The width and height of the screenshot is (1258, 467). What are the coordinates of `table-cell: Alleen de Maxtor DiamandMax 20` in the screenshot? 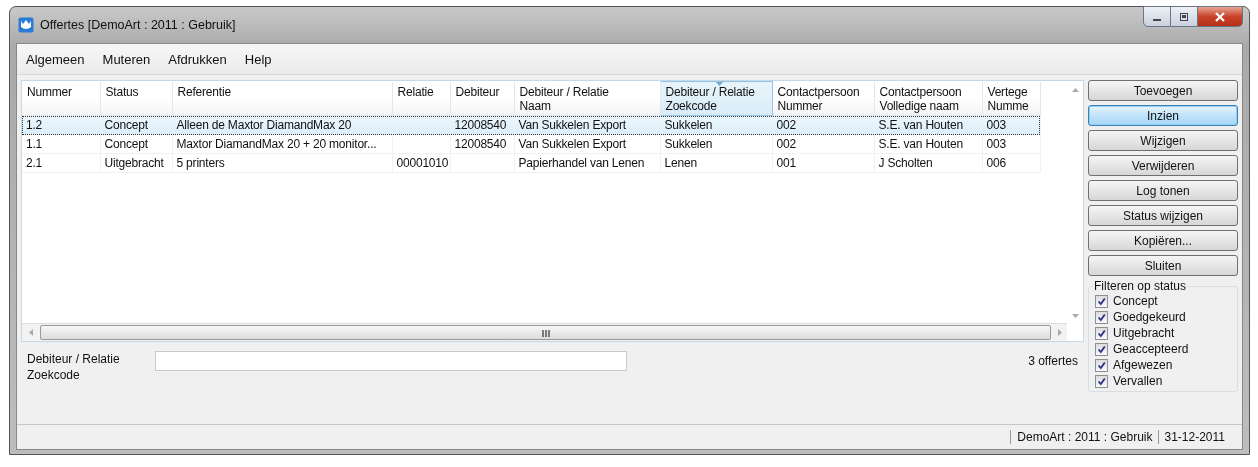 It's located at (264, 125).